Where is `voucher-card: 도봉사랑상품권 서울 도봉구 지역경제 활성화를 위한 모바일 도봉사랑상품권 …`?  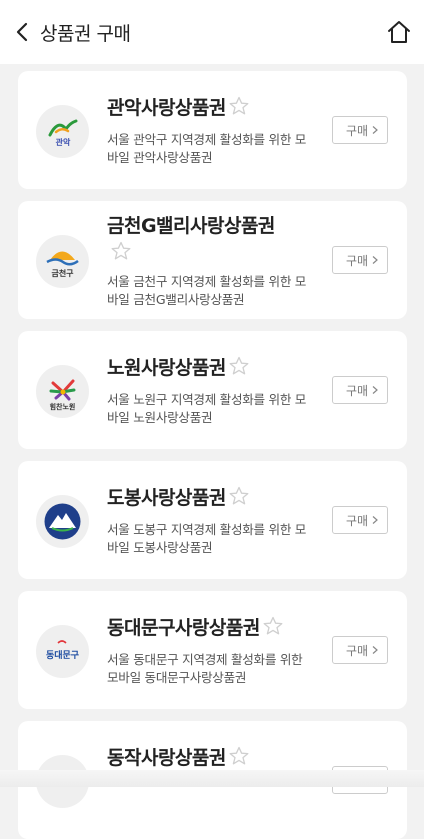 voucher-card: 도봉사랑상품권 서울 도봉구 지역경제 활성화를 위한 모바일 도봉사랑상품권 … is located at coordinates (212, 520).